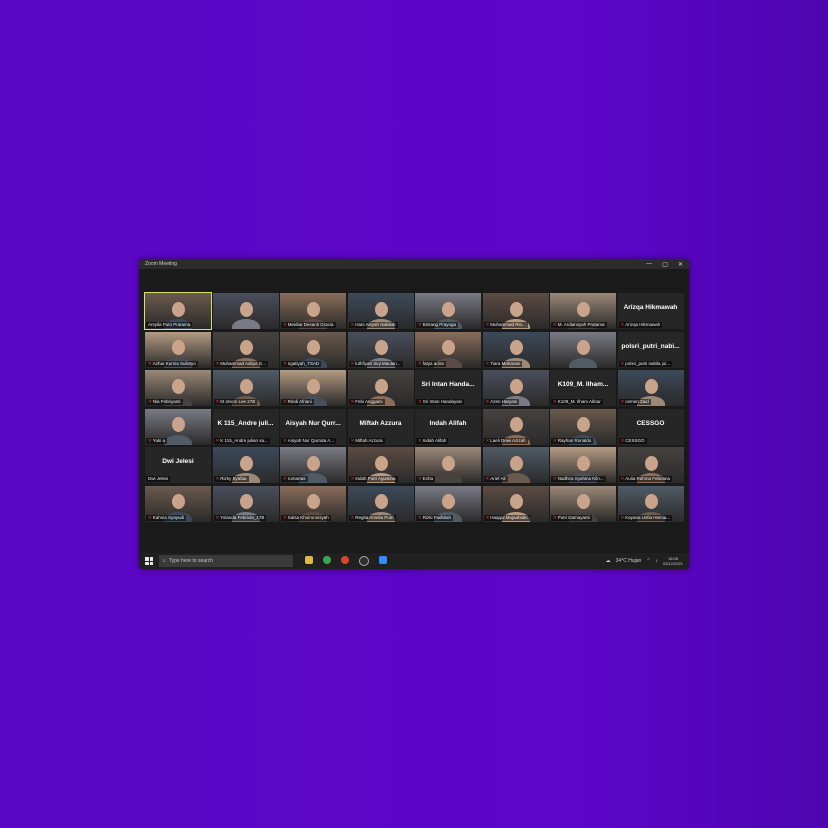 This screenshot has height=828, width=828. What do you see at coordinates (235, 402) in the screenshot?
I see `participant-name-label: ✕ M Jevon Lee 27B` at bounding box center [235, 402].